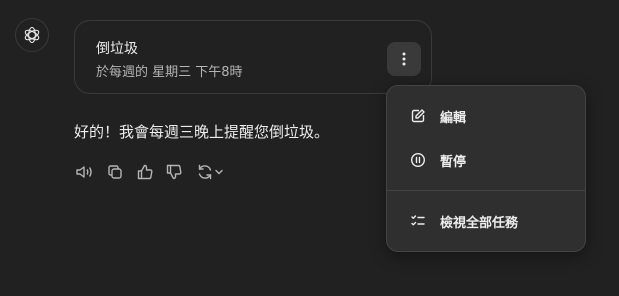 Image resolution: width=619 pixels, height=296 pixels. I want to click on task-list-icon, so click(418, 221).